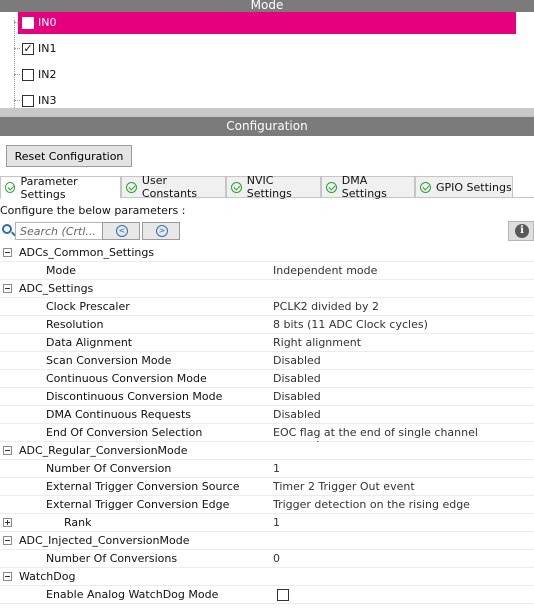 This screenshot has height=611, width=534. What do you see at coordinates (47, 48) in the screenshot?
I see `mode-item-label: IN1` at bounding box center [47, 48].